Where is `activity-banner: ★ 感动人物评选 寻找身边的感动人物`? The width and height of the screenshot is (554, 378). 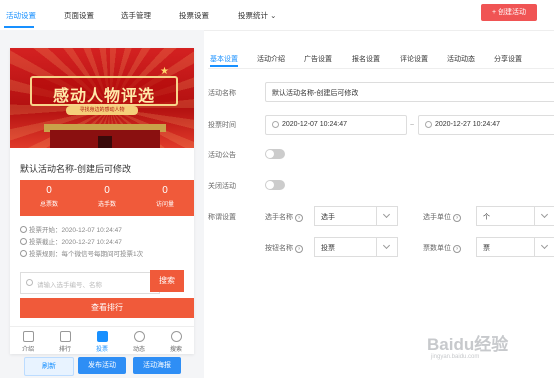 activity-banner: ★ 感动人物评选 寻找身边的感动人物 is located at coordinates (102, 98).